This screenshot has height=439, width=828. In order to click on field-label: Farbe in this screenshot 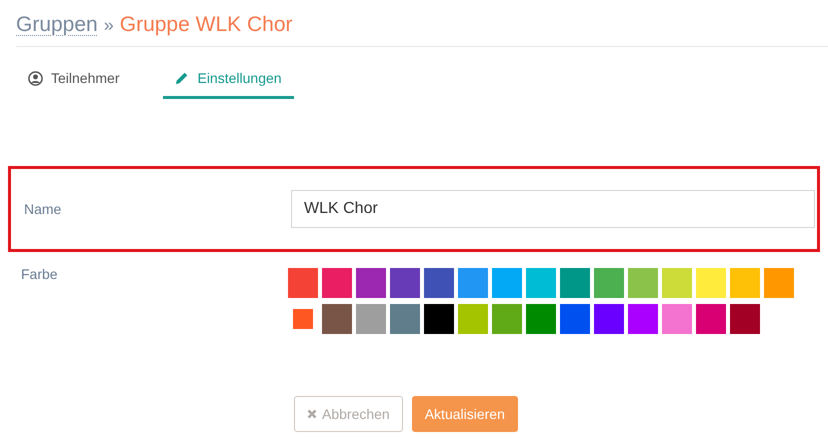, I will do `click(39, 275)`.